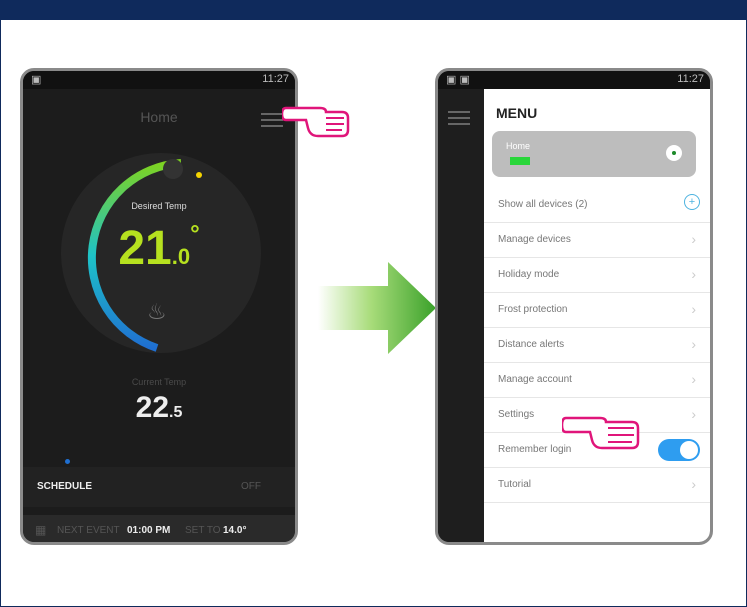 The image size is (747, 607). What do you see at coordinates (159, 206) in the screenshot?
I see `desired-temp-label: Desired Temp` at bounding box center [159, 206].